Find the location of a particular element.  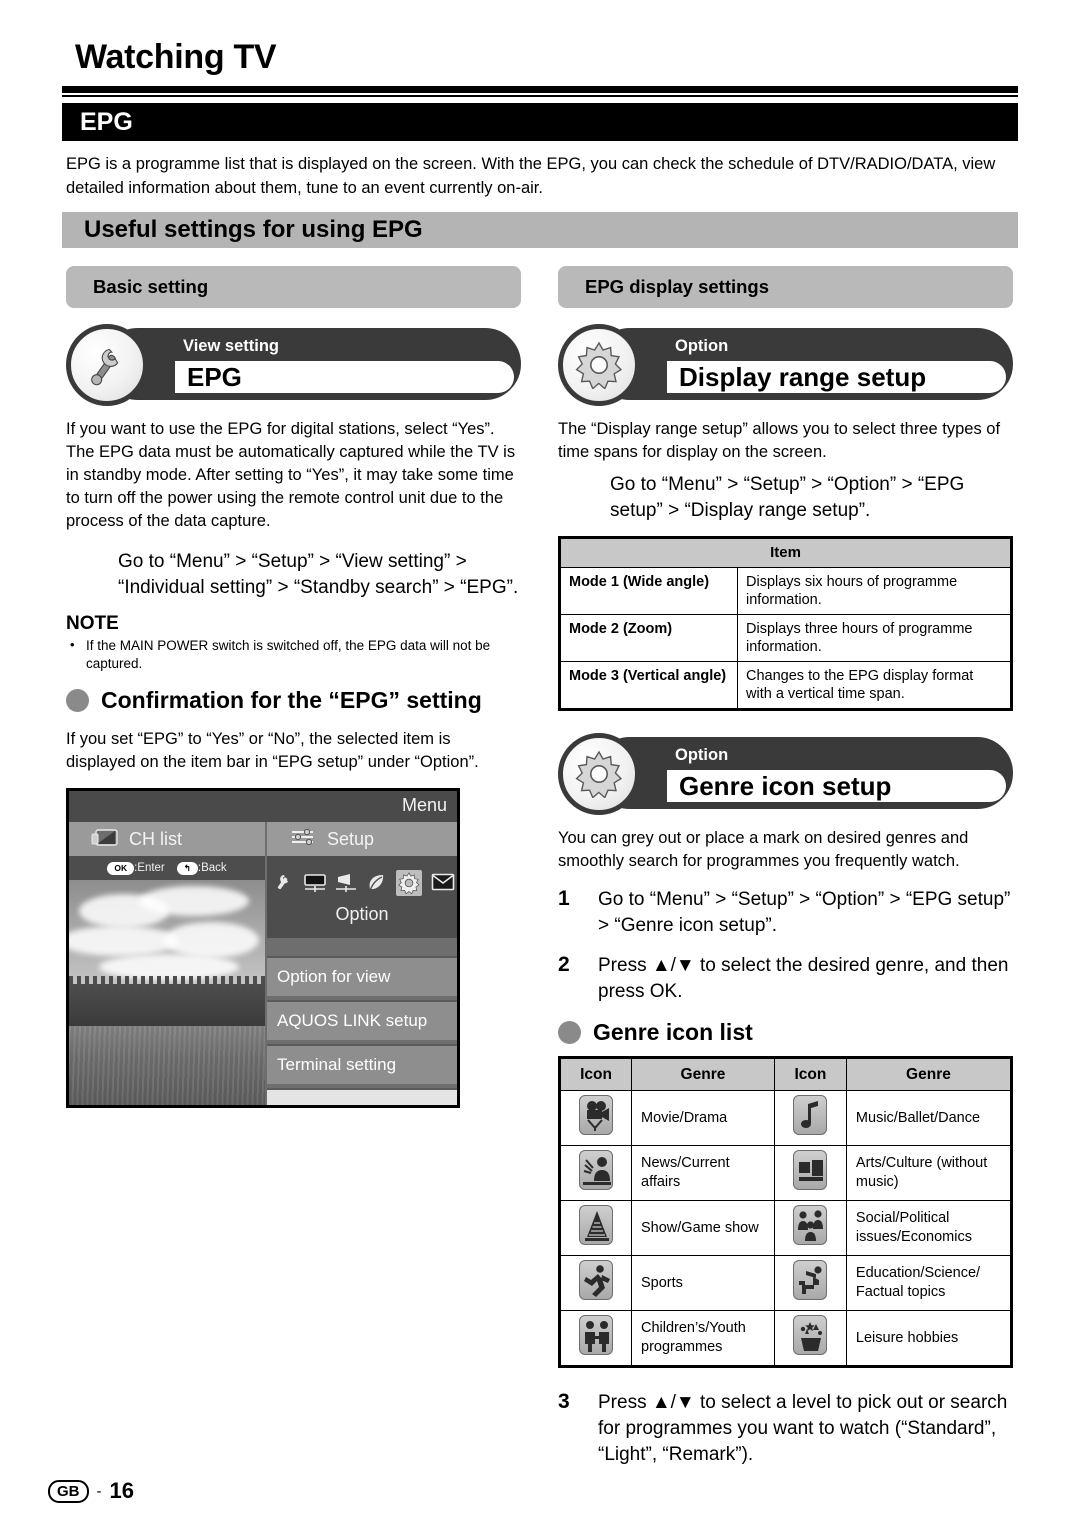

table-header-row: Item is located at coordinates (785, 552).